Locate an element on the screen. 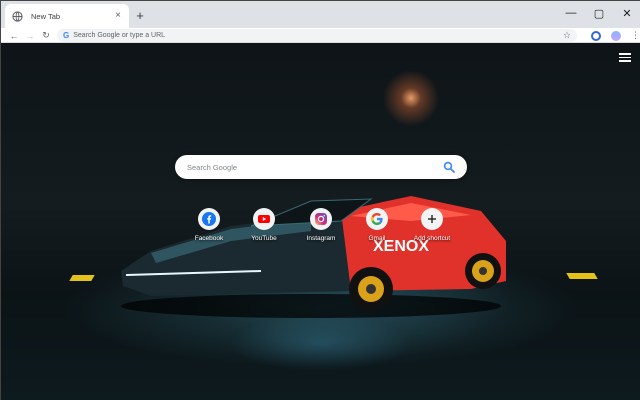 This screenshot has width=640, height=400. tab-new-tab: New Tab × is located at coordinates (67, 16).